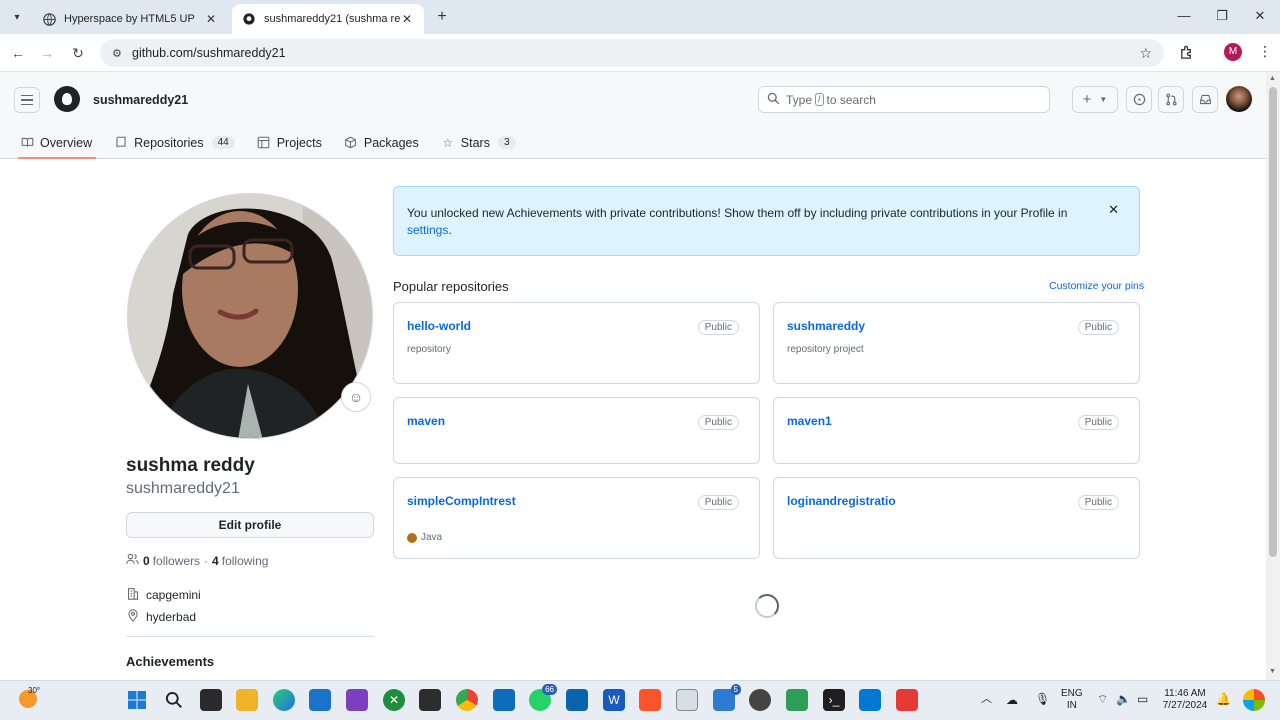  What do you see at coordinates (1254, 700) in the screenshot?
I see `copilot-icon` at bounding box center [1254, 700].